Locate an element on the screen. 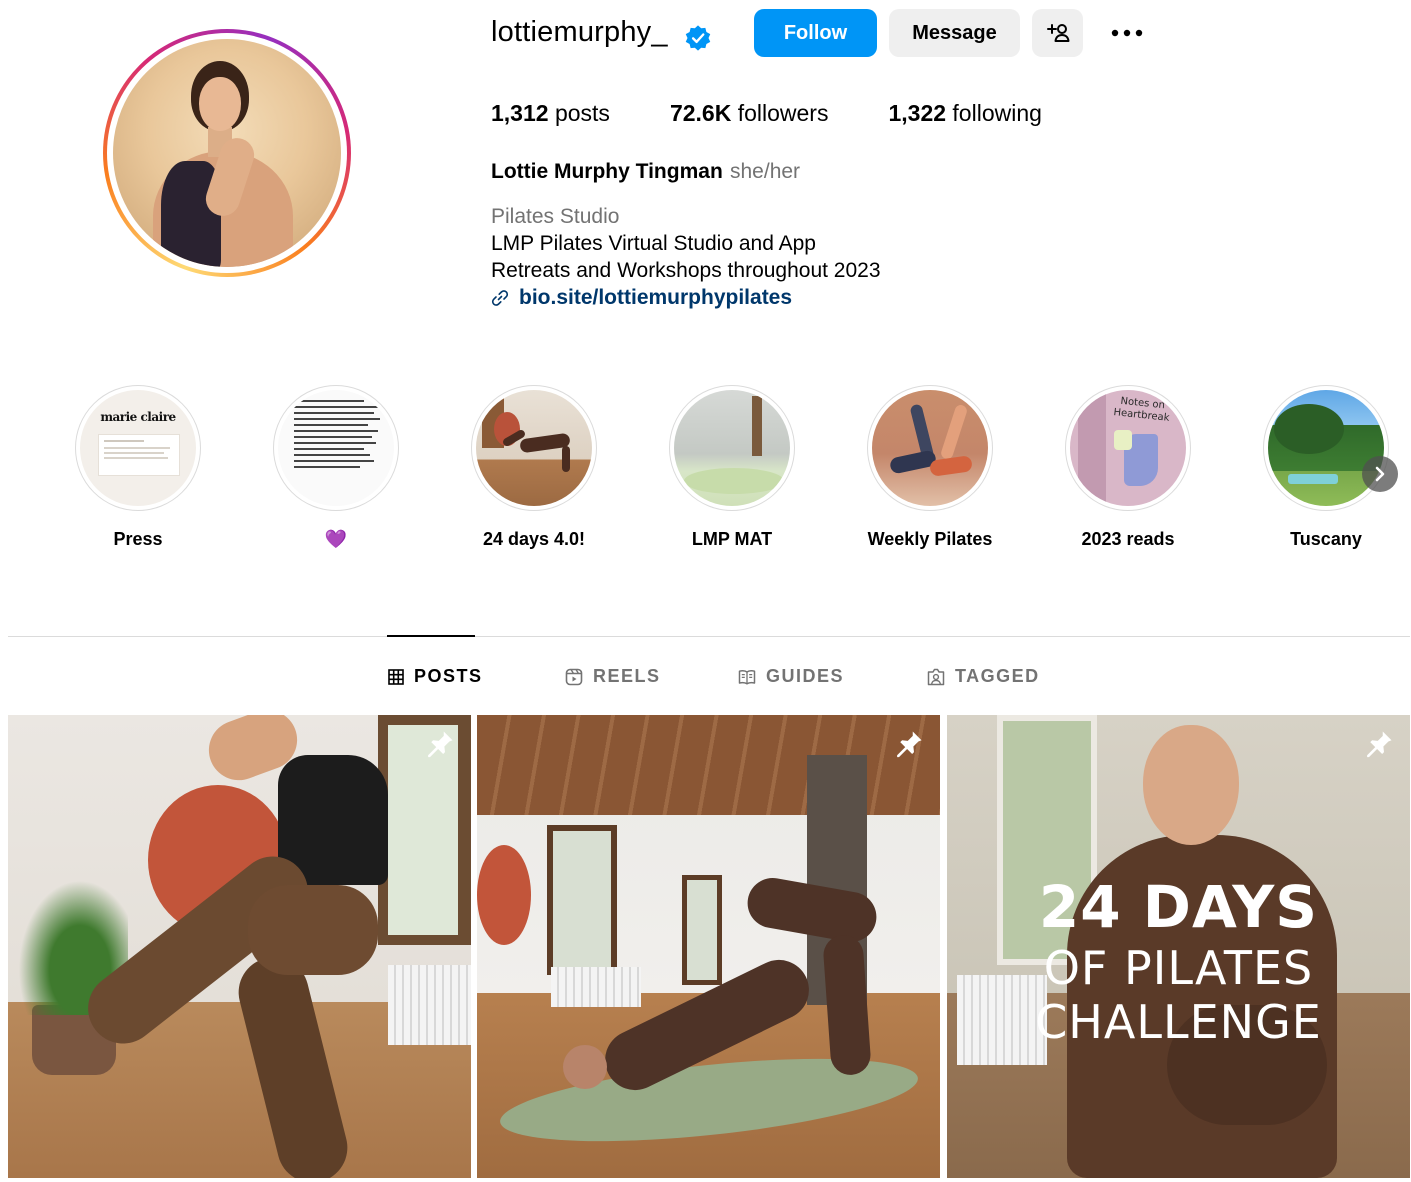 This screenshot has width=1411, height=1182. highlight-weekly-pilates: Weekly Pilates is located at coordinates (930, 467).